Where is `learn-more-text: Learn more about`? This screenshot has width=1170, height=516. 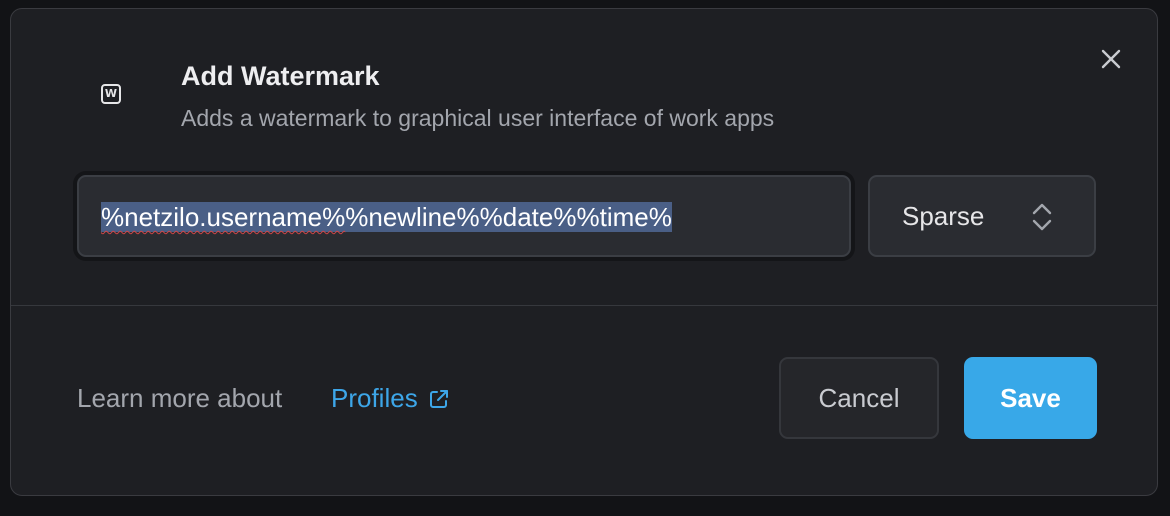 learn-more-text: Learn more about is located at coordinates (180, 398).